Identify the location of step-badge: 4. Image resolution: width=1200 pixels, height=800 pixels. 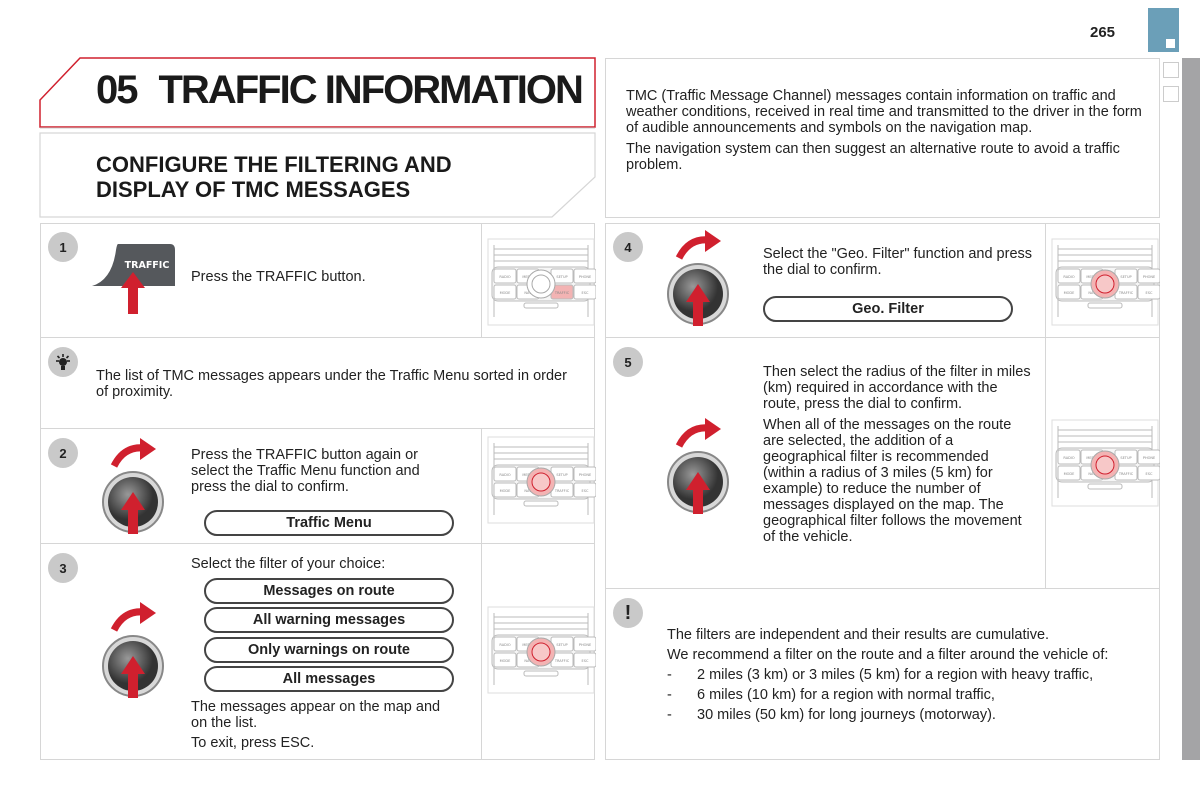
(628, 247).